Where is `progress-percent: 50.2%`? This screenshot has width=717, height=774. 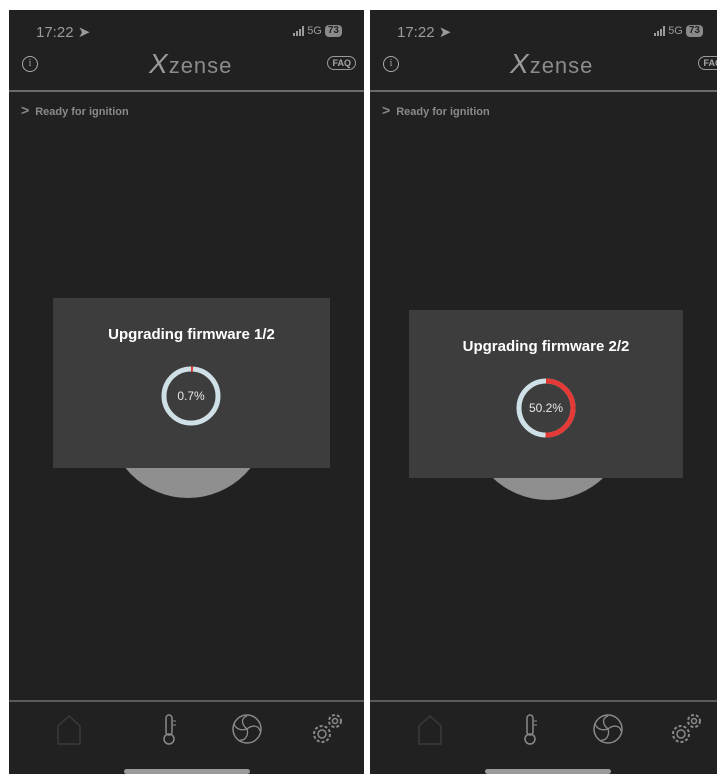 progress-percent: 50.2% is located at coordinates (546, 408).